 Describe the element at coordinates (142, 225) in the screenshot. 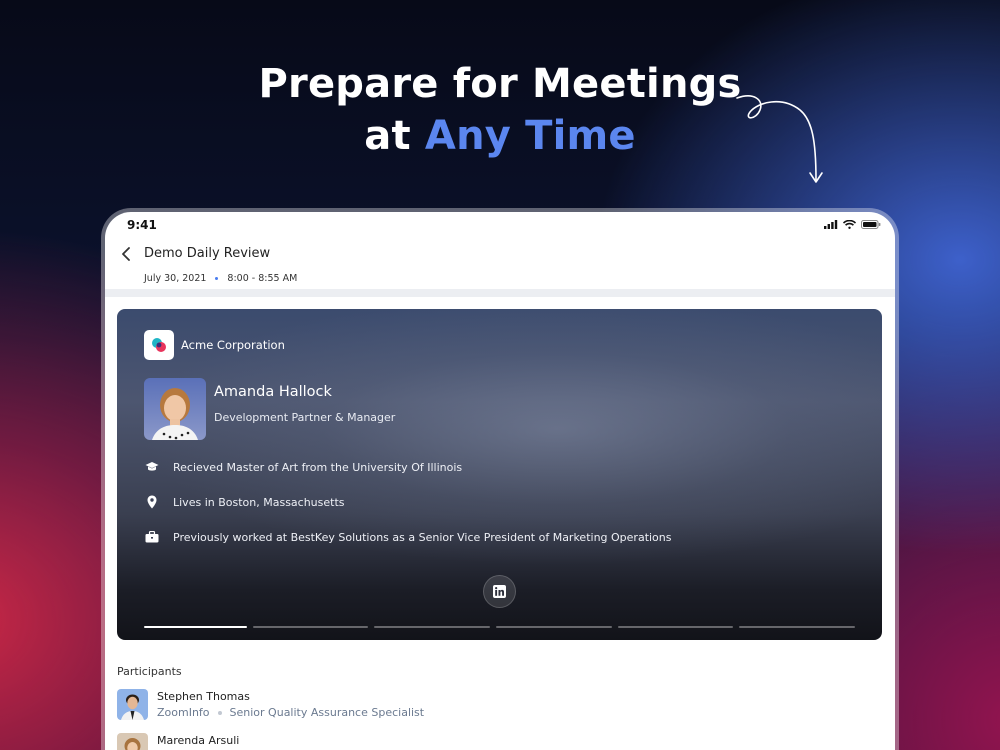

I see `status-time: 9:41` at that location.